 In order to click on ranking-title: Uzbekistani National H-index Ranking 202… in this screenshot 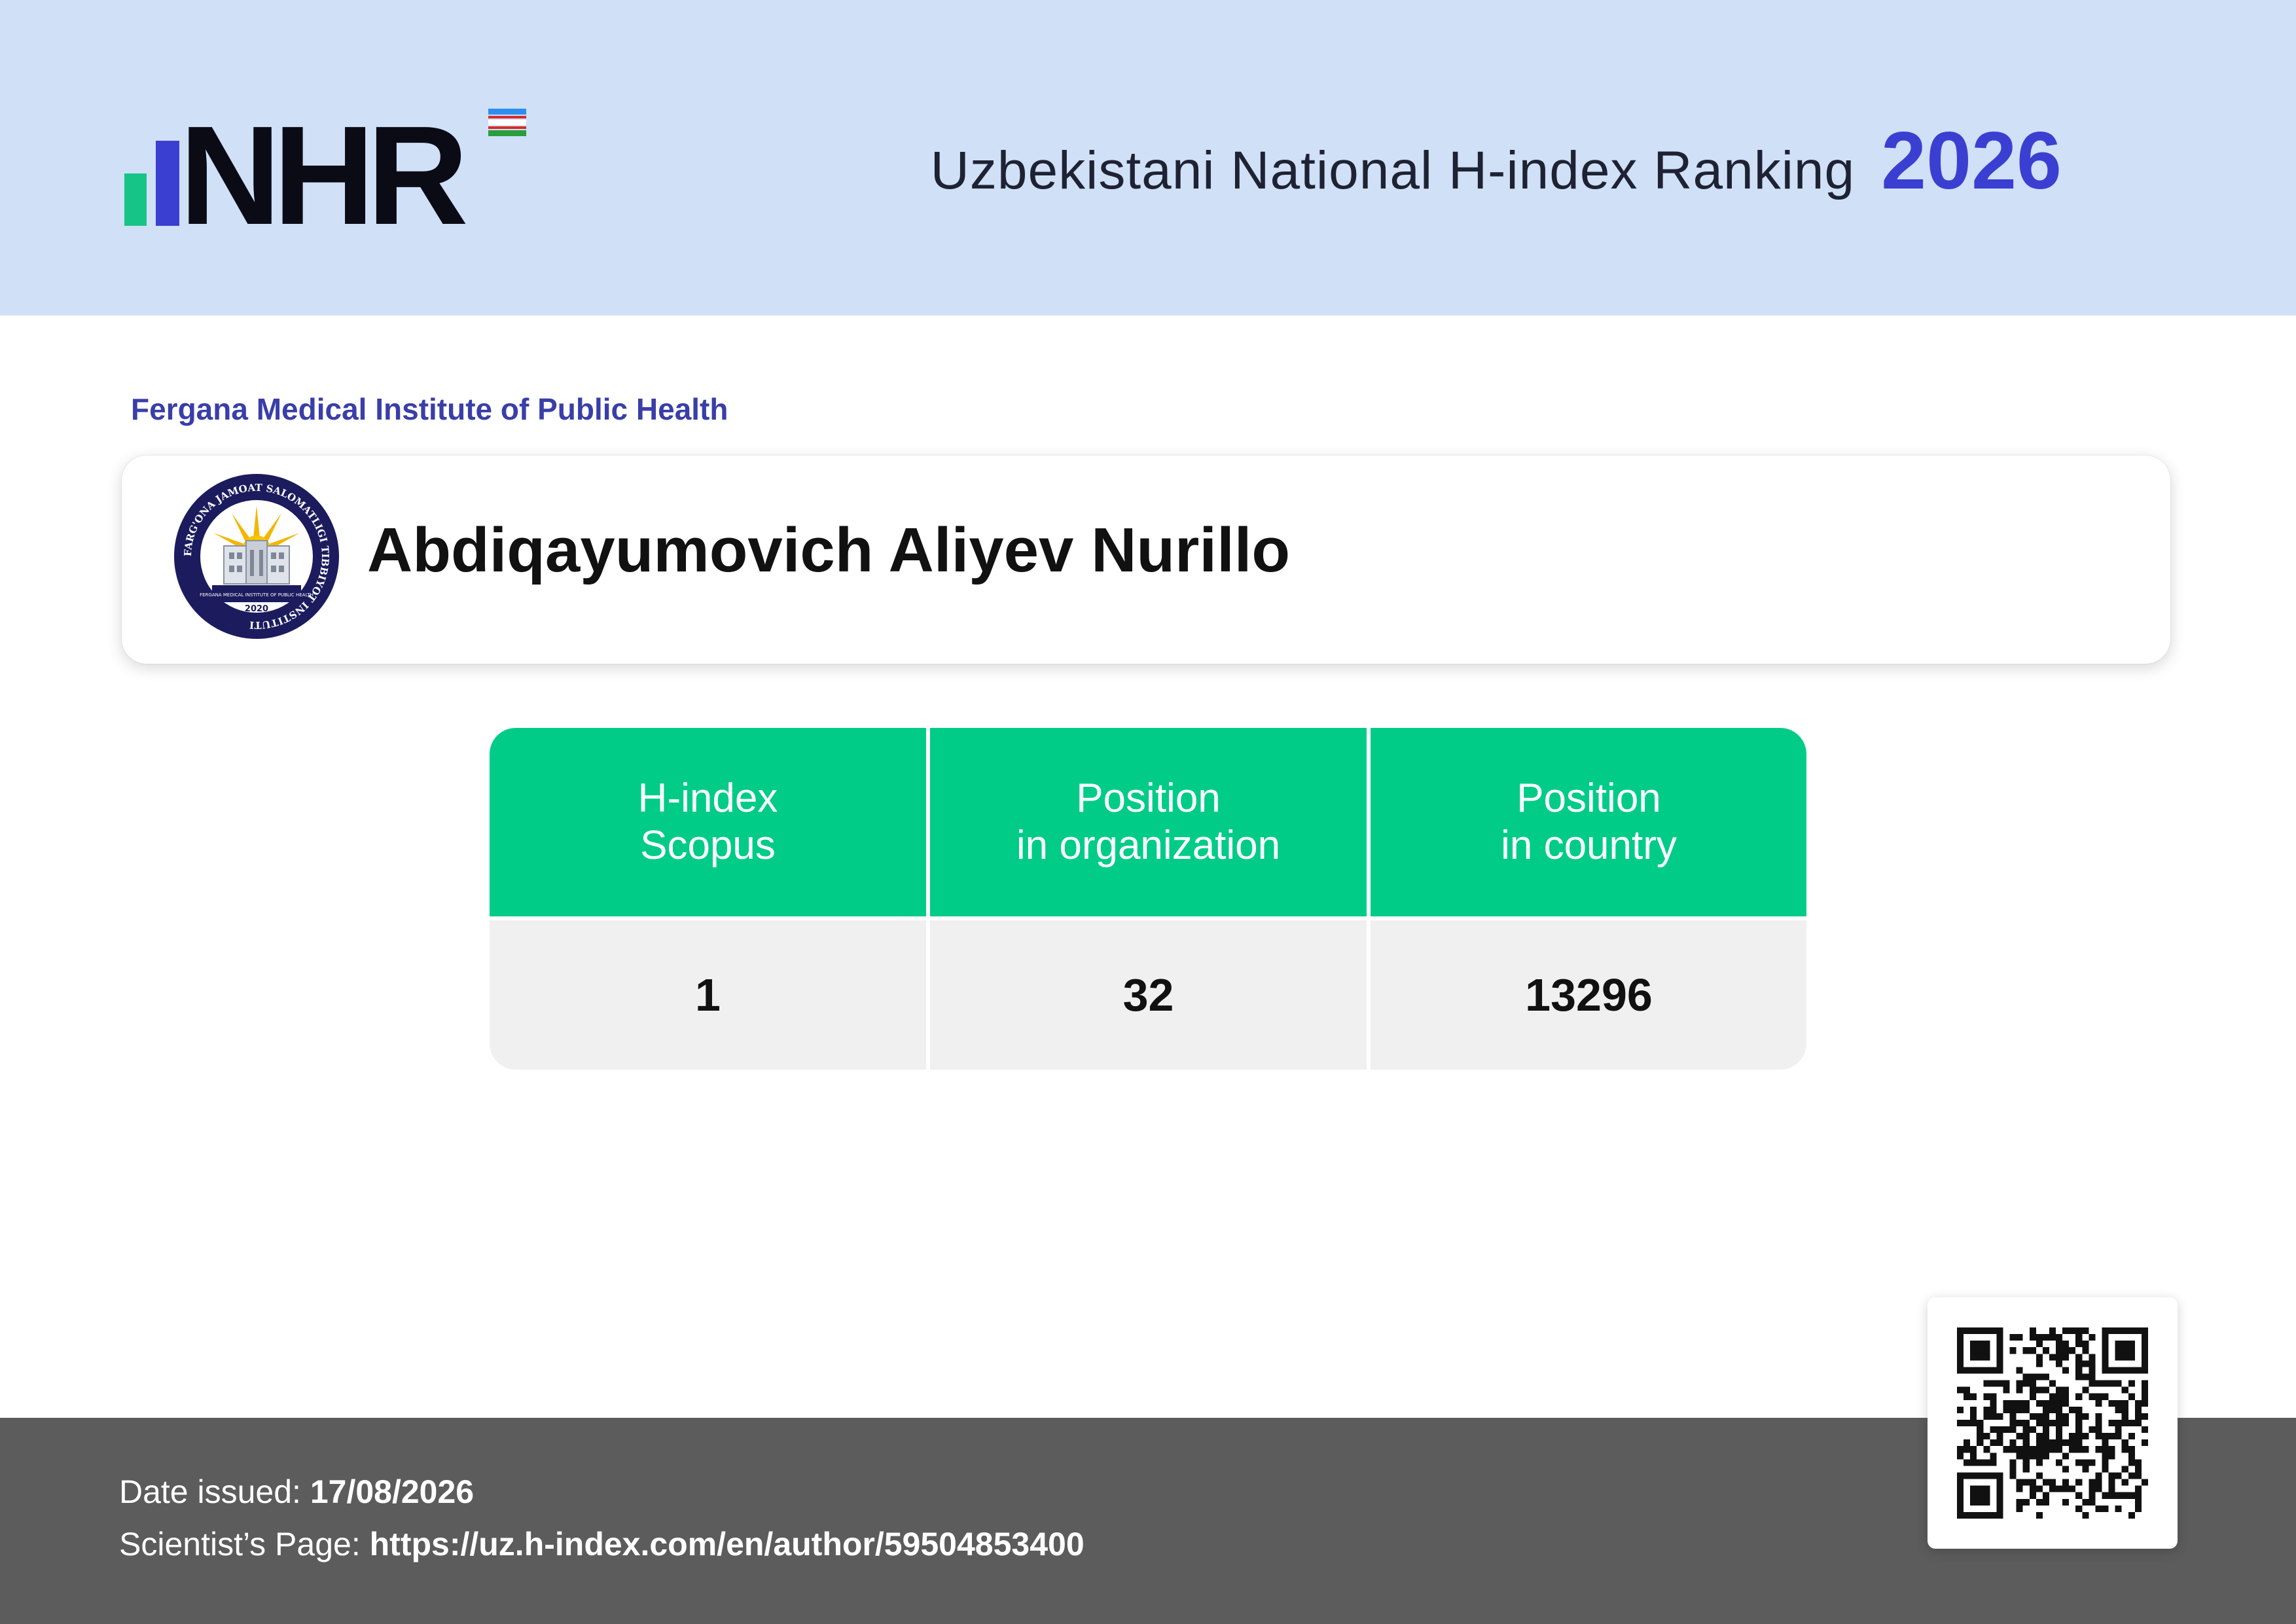, I will do `click(1496, 161)`.